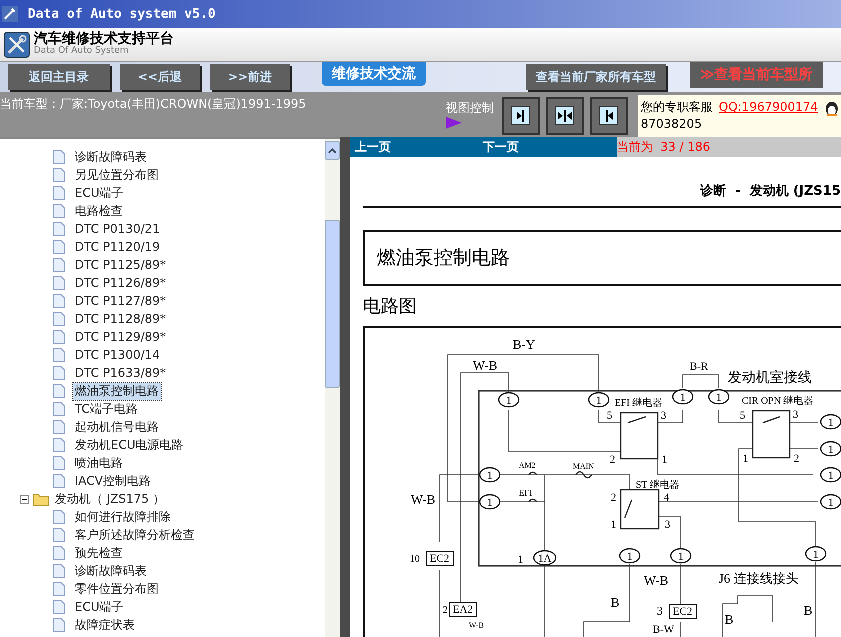  Describe the element at coordinates (105, 625) in the screenshot. I see `tree-item: 故障症状表` at that location.